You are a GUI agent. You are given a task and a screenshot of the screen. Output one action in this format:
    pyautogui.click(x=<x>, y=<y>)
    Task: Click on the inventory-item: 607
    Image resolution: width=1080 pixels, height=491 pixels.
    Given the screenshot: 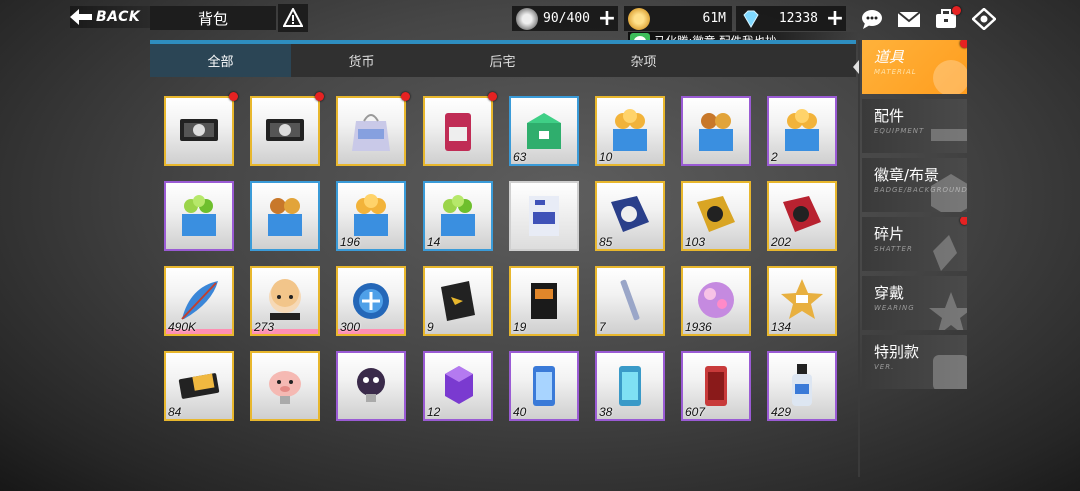 What is the action you would take?
    pyautogui.click(x=716, y=386)
    